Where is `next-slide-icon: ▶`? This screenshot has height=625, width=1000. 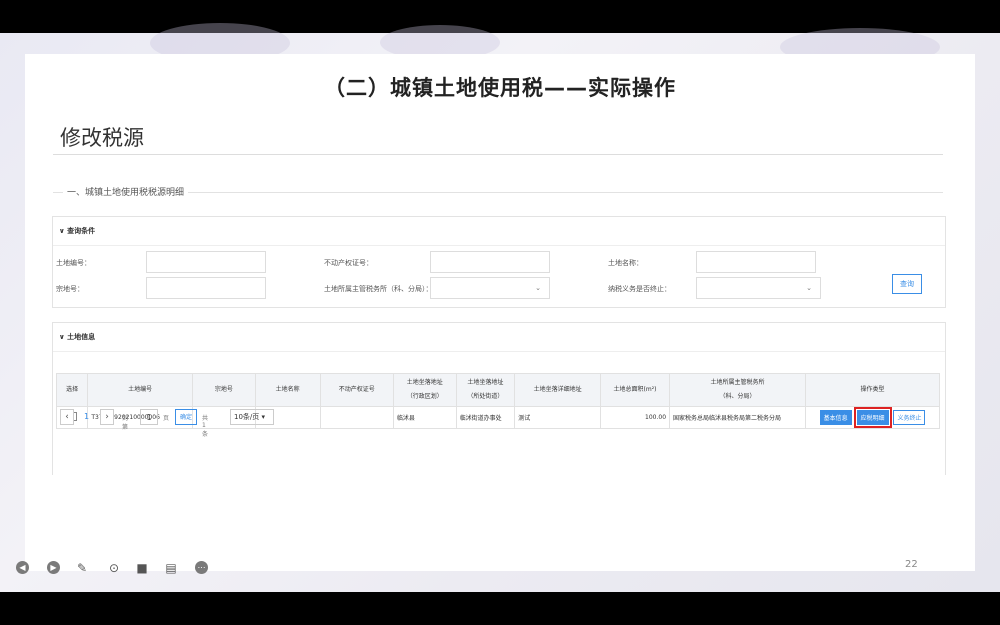
next-slide-icon: ▶ is located at coordinates (53, 567).